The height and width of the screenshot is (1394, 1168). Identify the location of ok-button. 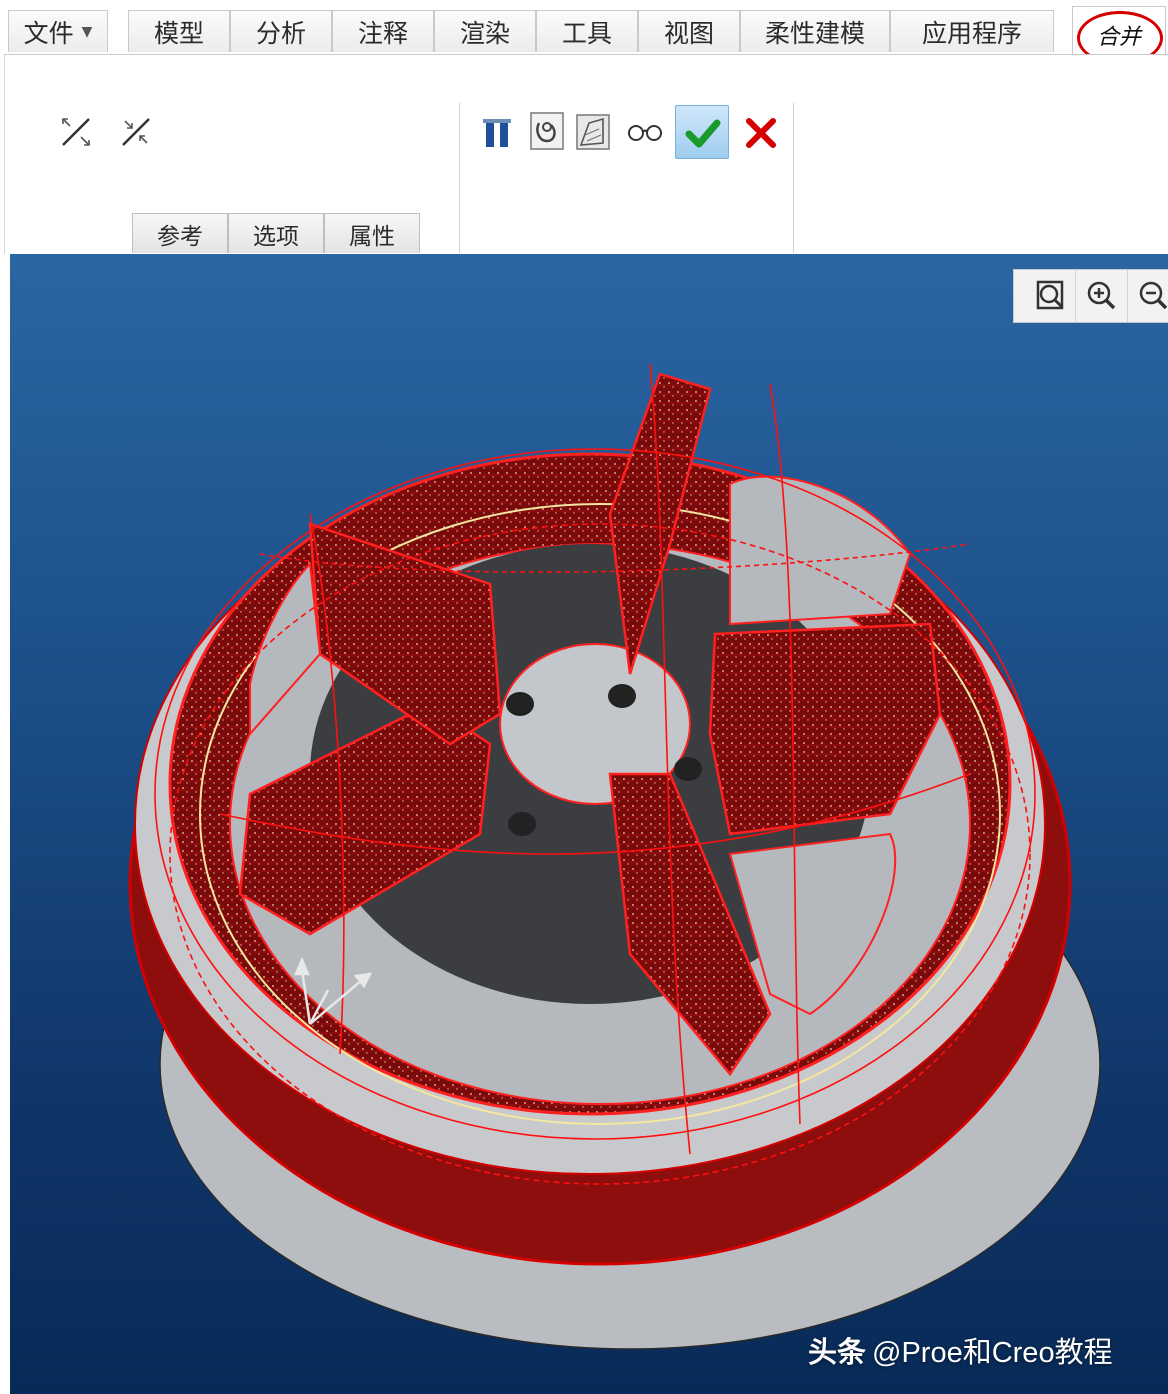
(702, 132).